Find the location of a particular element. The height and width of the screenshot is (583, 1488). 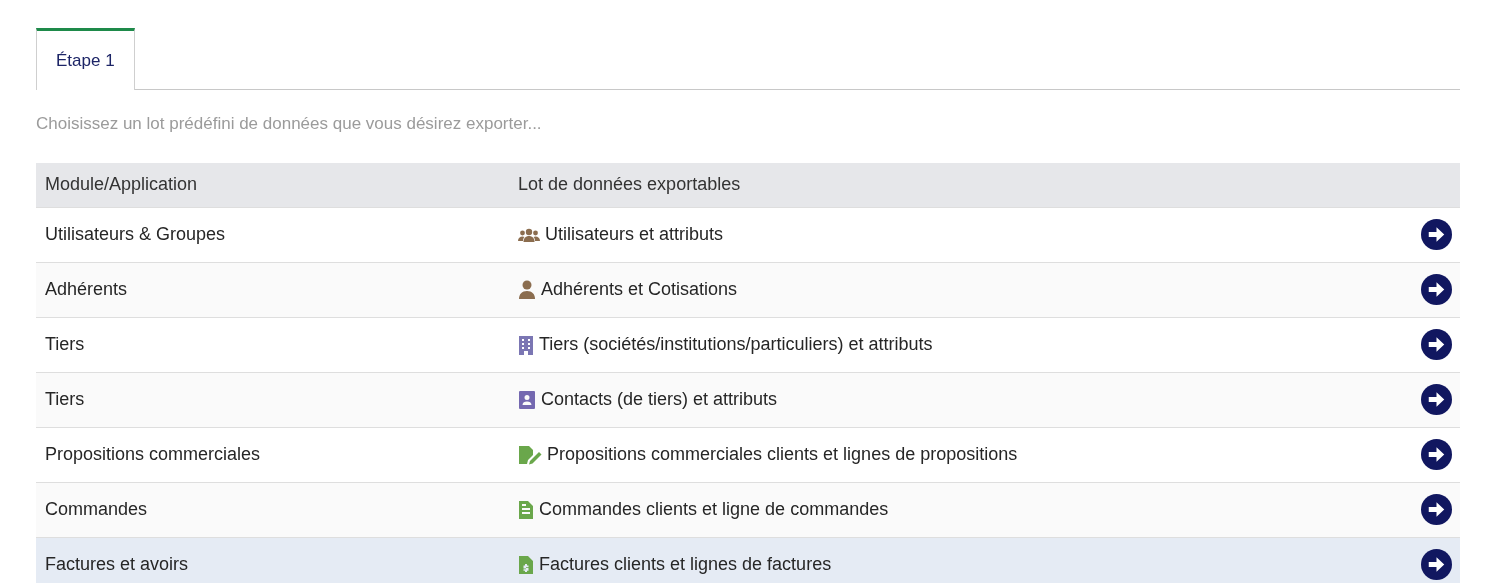

table-cell: Propositions commerciales clients et lignes de propositions is located at coordinates (782, 454).